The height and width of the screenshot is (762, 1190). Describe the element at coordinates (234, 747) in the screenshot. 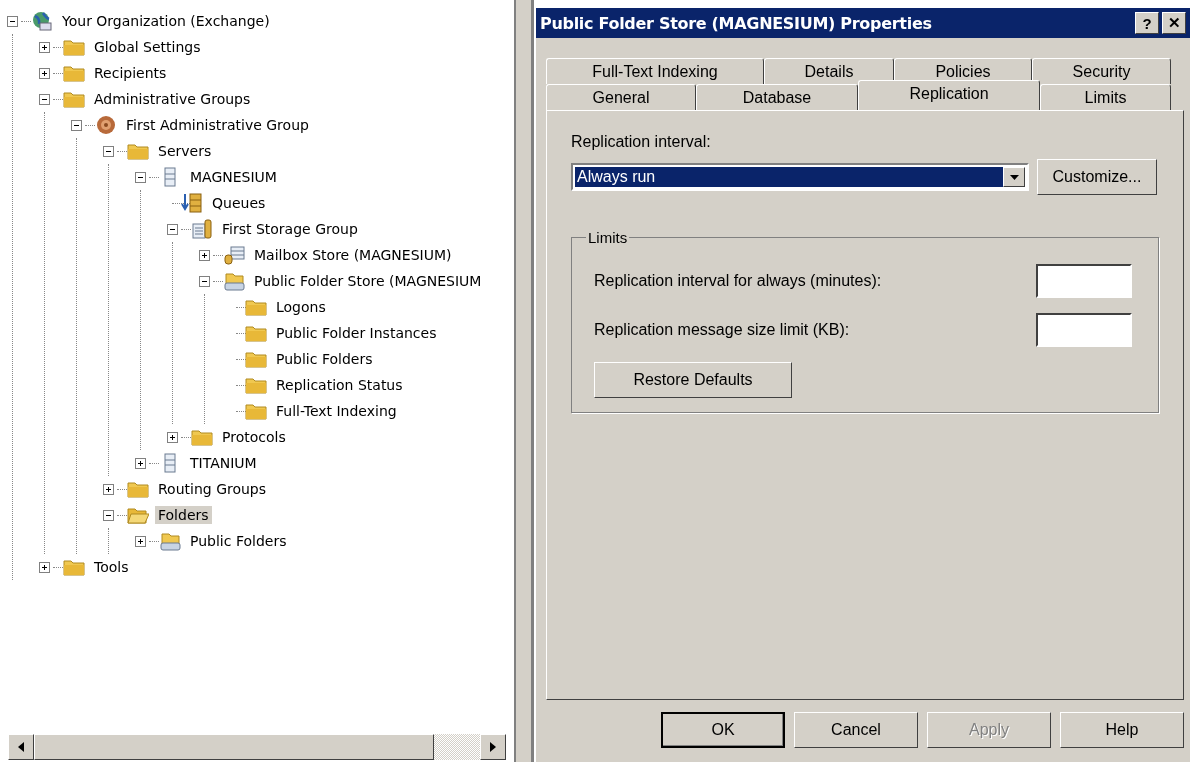

I see `scrollbar-thumb` at that location.